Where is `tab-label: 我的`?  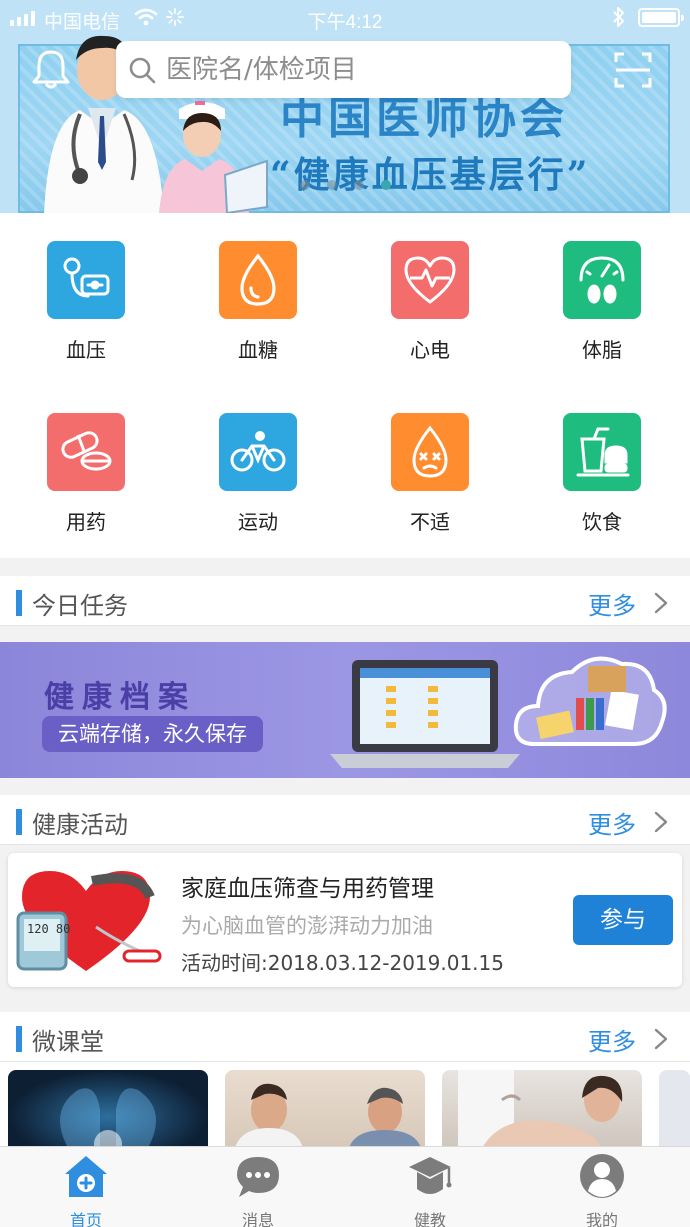 tab-label: 我的 is located at coordinates (601, 1219).